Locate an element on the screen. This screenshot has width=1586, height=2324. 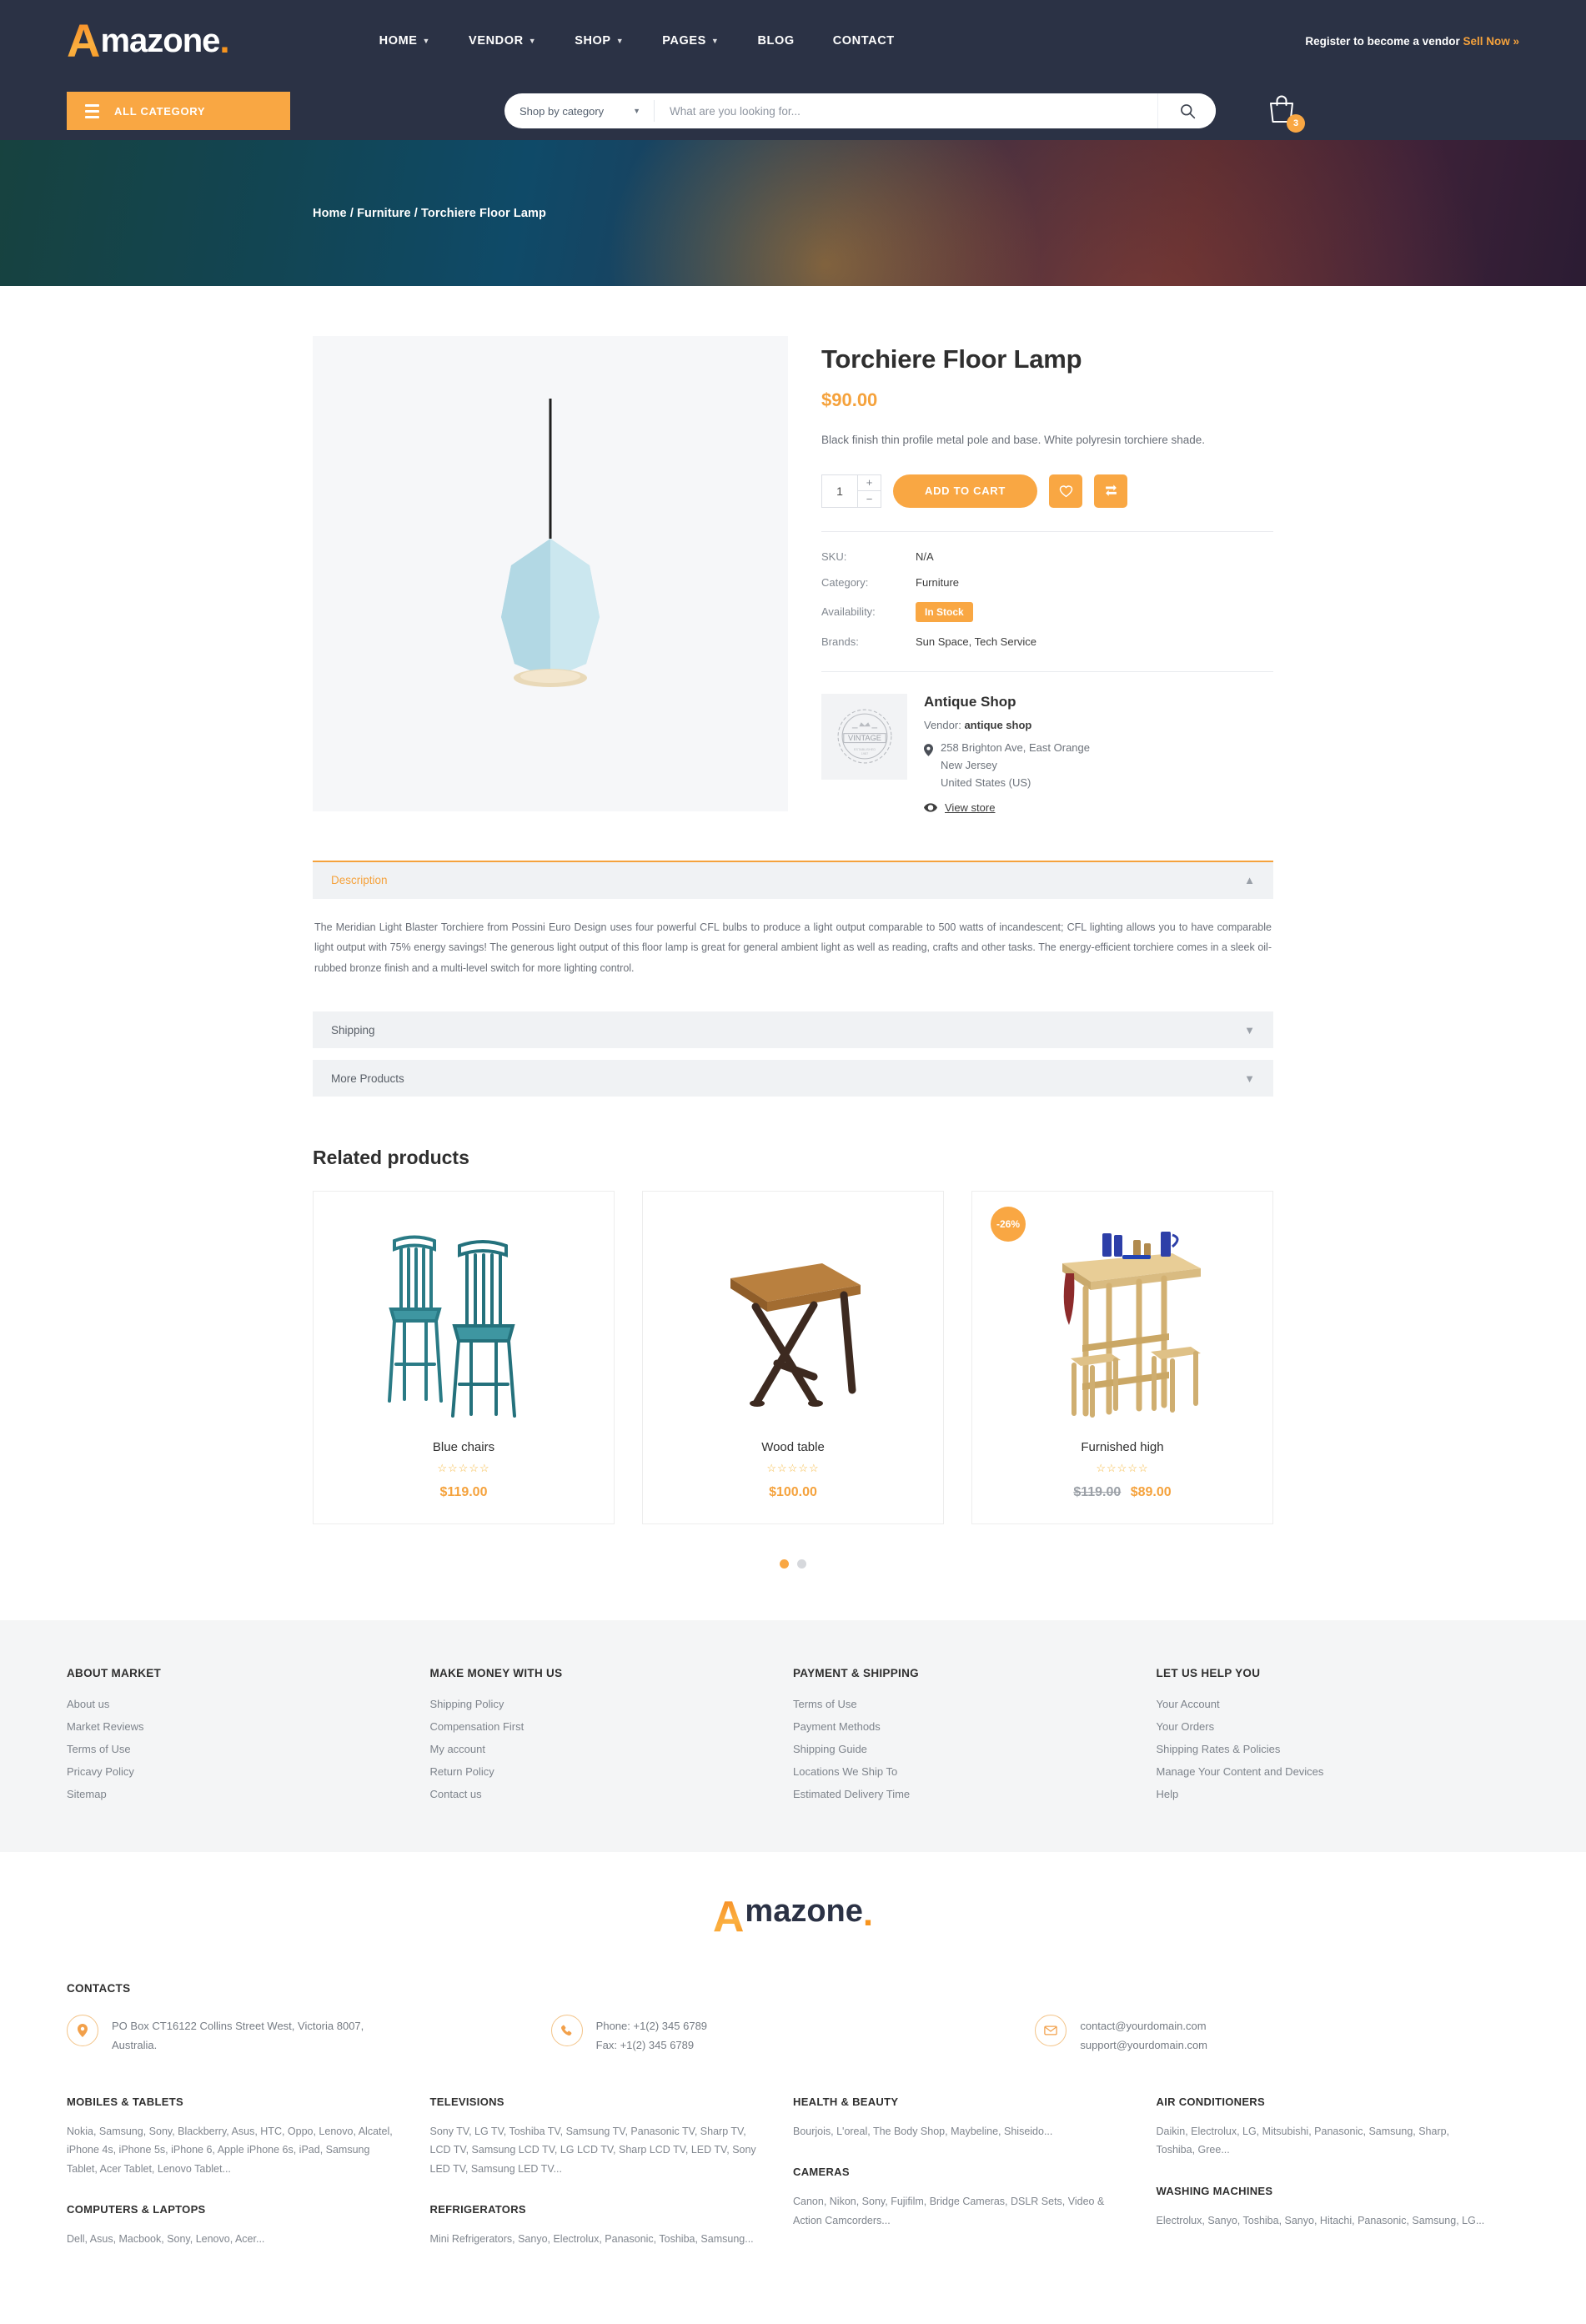
quantity-decrease-button: − is located at coordinates (870, 499).